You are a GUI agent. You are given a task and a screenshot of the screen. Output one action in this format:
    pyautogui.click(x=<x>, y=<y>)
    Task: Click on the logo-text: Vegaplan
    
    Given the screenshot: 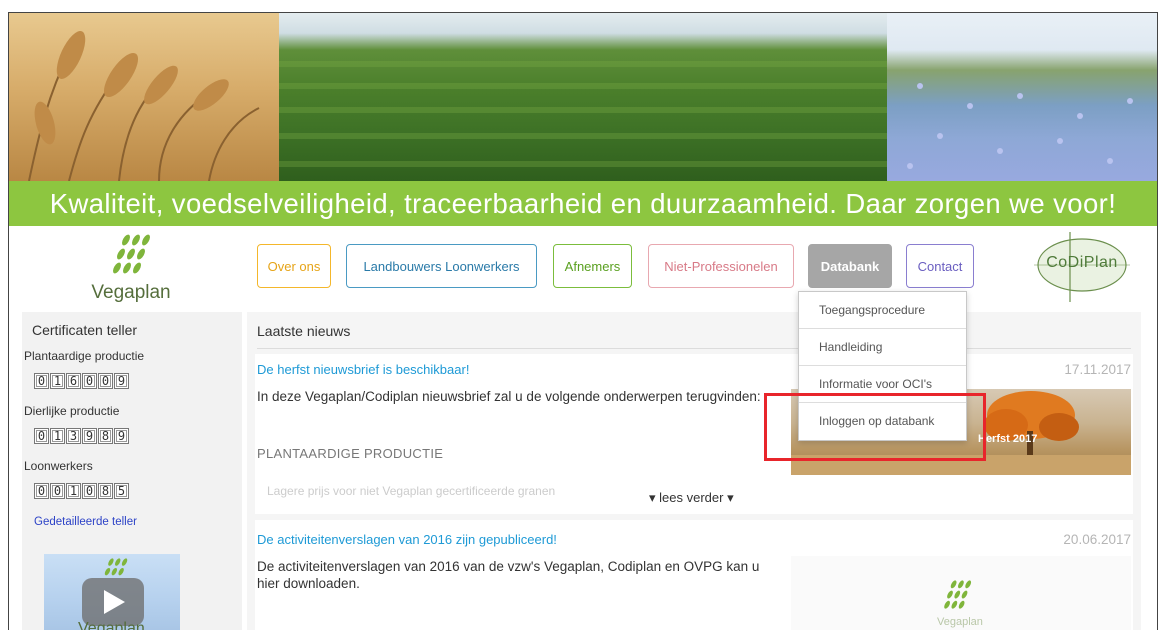 What is the action you would take?
    pyautogui.click(x=131, y=292)
    